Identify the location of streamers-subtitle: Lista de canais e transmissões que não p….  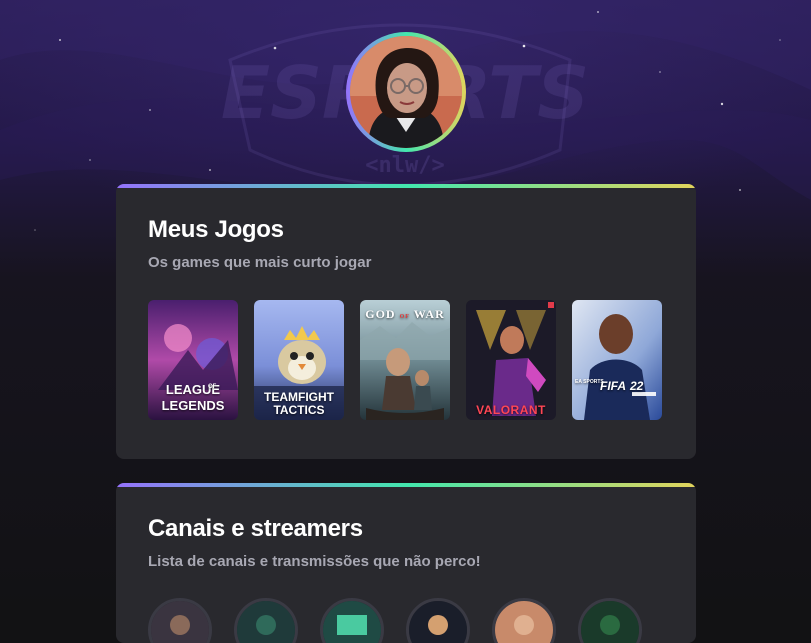
(314, 561).